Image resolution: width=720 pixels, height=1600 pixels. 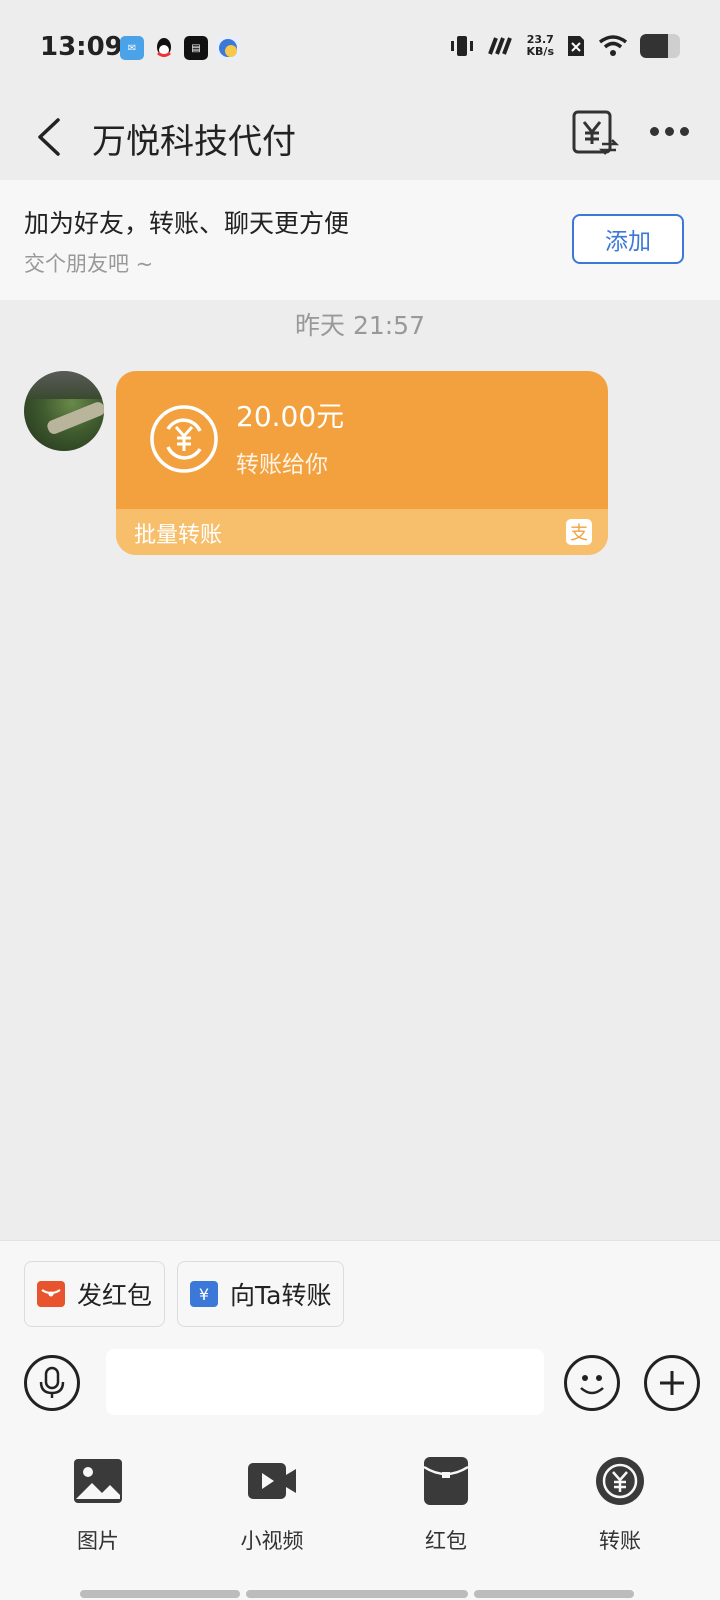 I want to click on tool-red-packet: 红包, so click(x=446, y=1505).